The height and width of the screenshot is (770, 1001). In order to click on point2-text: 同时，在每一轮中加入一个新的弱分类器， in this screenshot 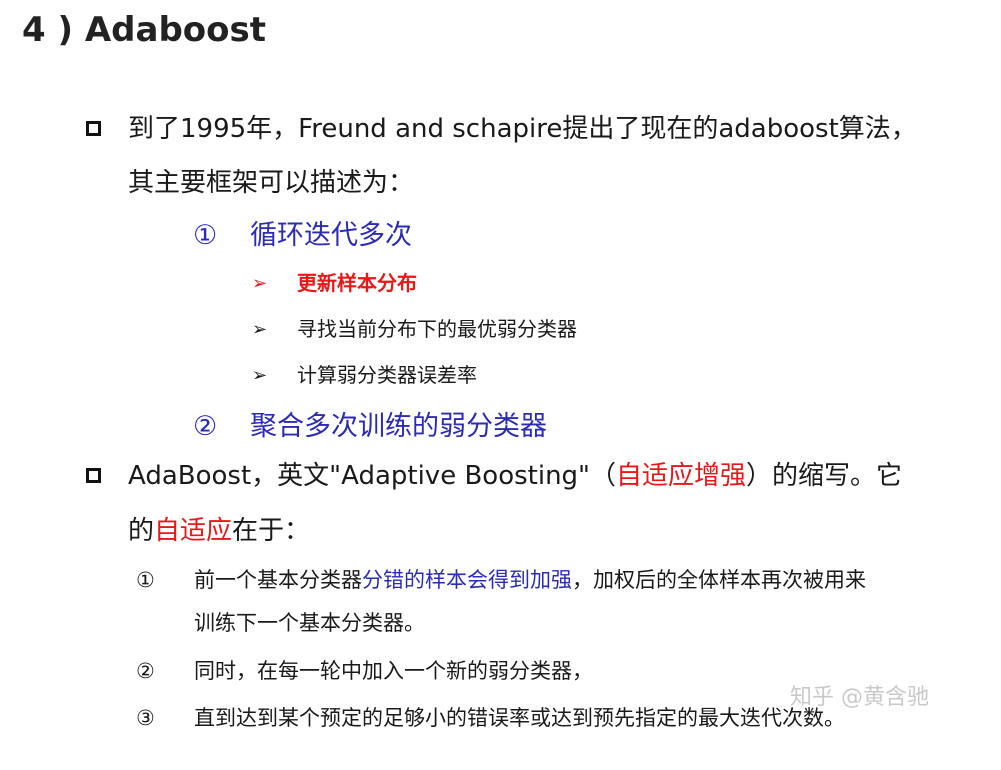, I will do `click(393, 671)`.